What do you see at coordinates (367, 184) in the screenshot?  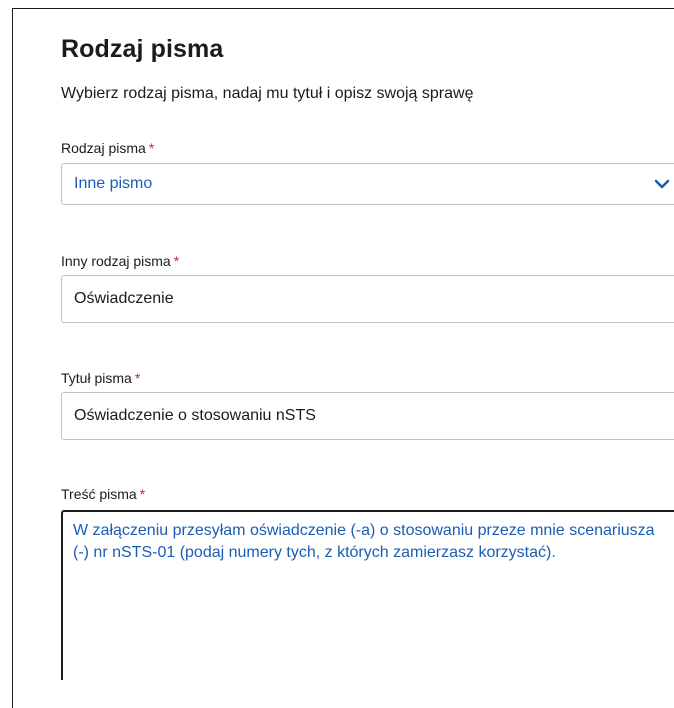 I see `letter-type-select: Inne pismo` at bounding box center [367, 184].